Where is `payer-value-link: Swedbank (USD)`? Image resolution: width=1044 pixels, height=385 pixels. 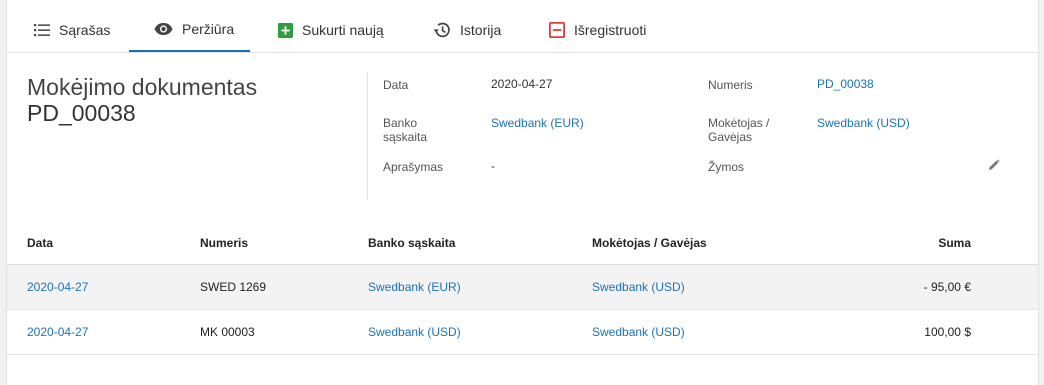
payer-value-link: Swedbank (USD) is located at coordinates (863, 123).